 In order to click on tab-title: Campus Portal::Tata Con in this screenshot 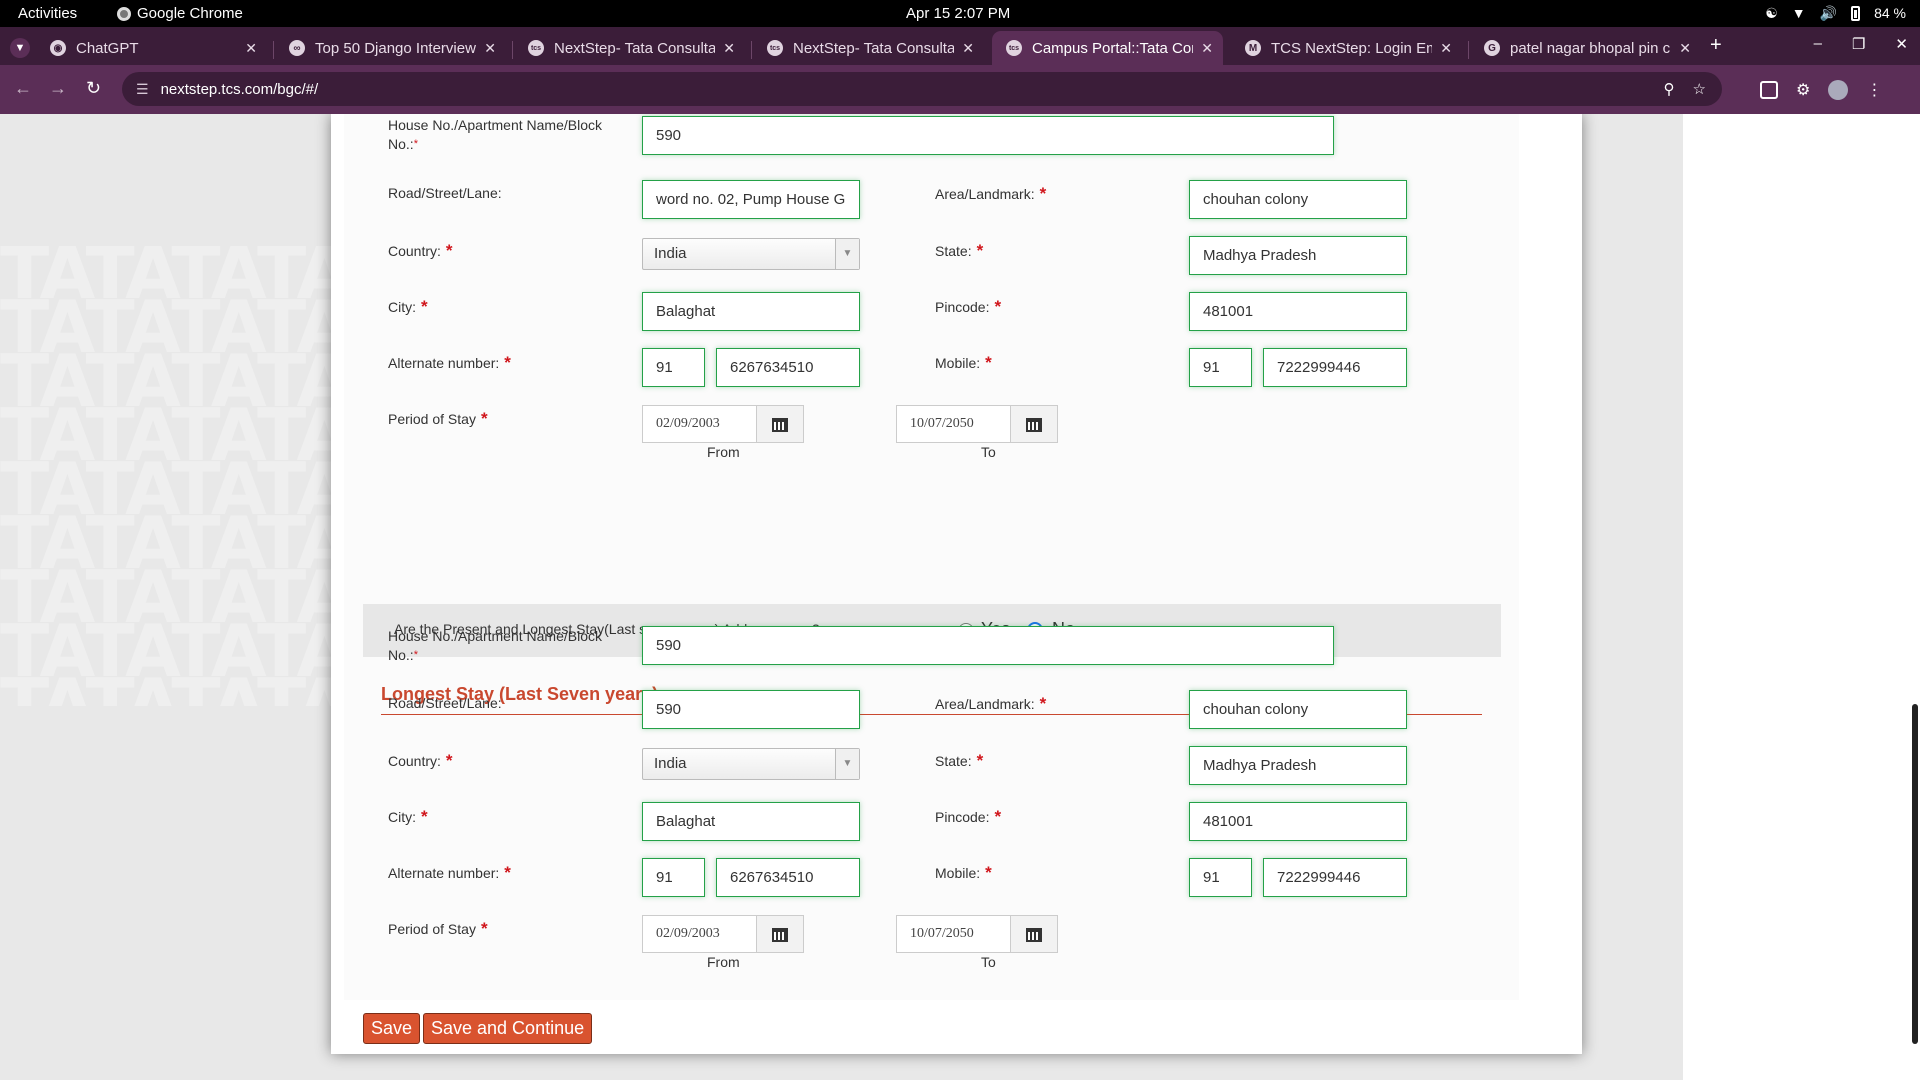, I will do `click(1113, 48)`.